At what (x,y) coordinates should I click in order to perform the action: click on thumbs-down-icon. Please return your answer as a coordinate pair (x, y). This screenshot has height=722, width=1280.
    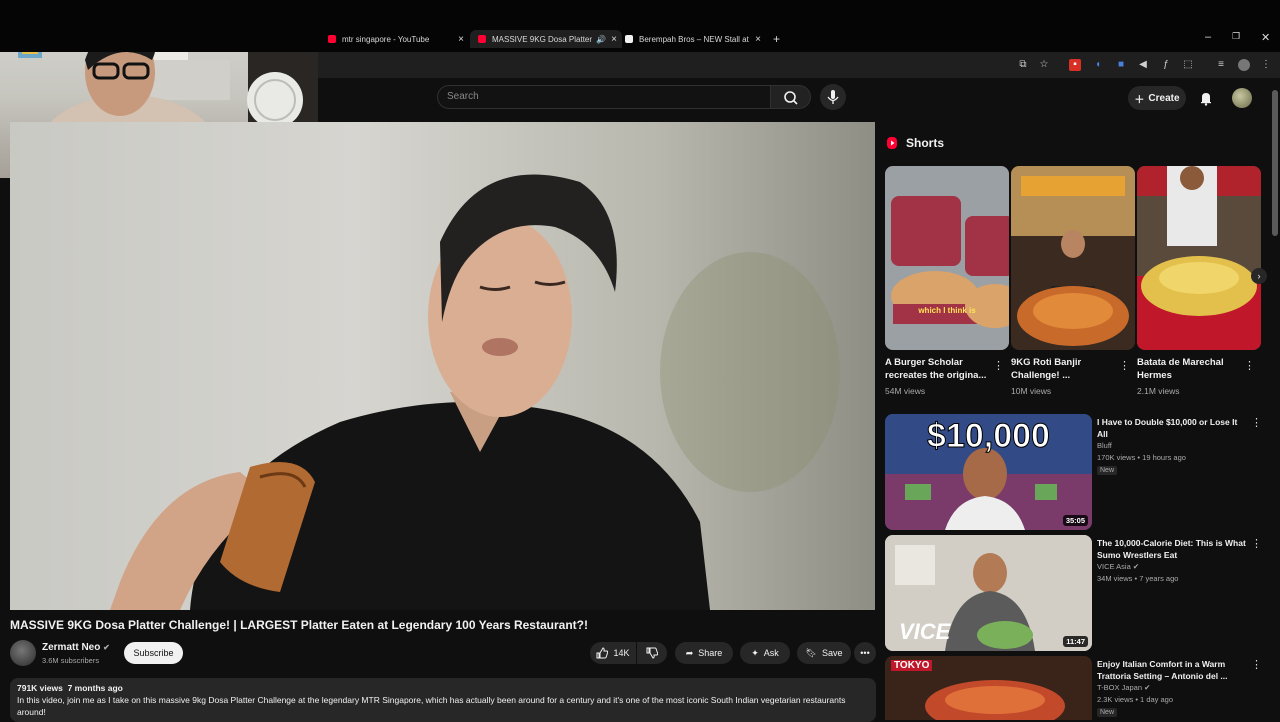
    Looking at the image, I should click on (652, 653).